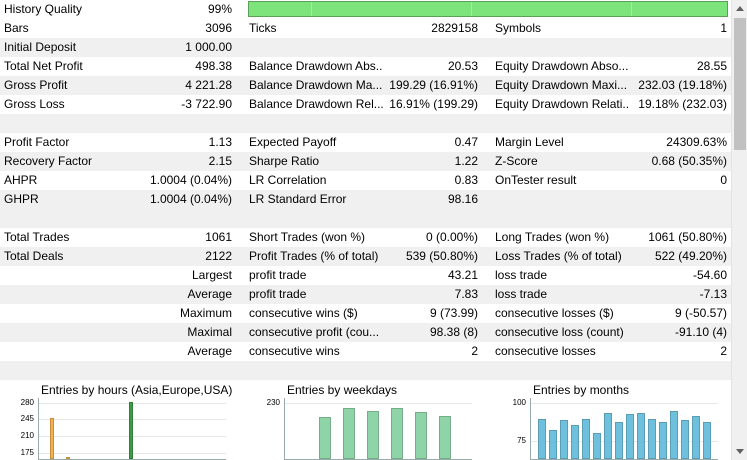 This screenshot has width=747, height=460. I want to click on chart-hours-title: Entries by hours (Asia,Europe,USA), so click(137, 390).